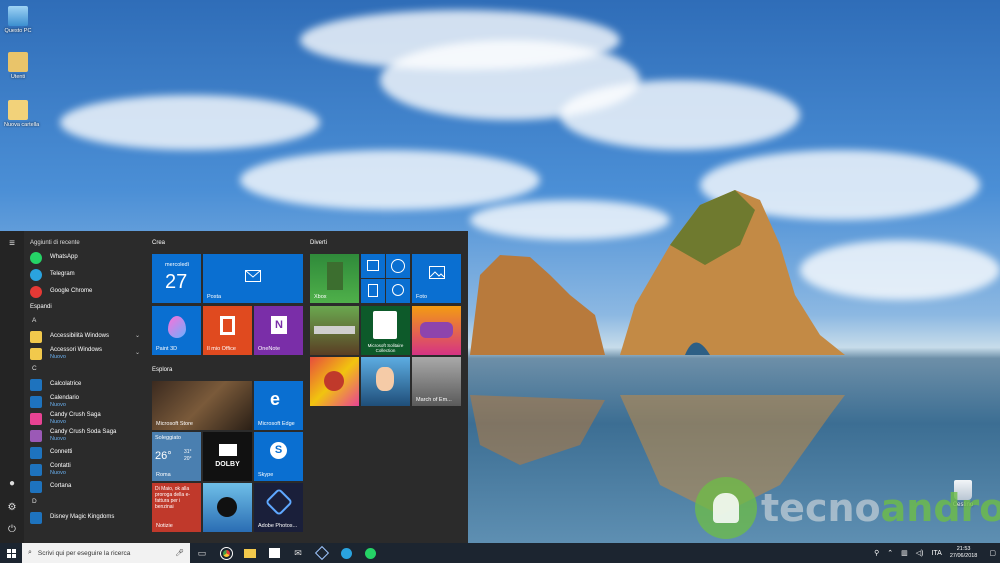 The width and height of the screenshot is (1000, 563). I want to click on onenote-tile: N OneNote, so click(278, 330).